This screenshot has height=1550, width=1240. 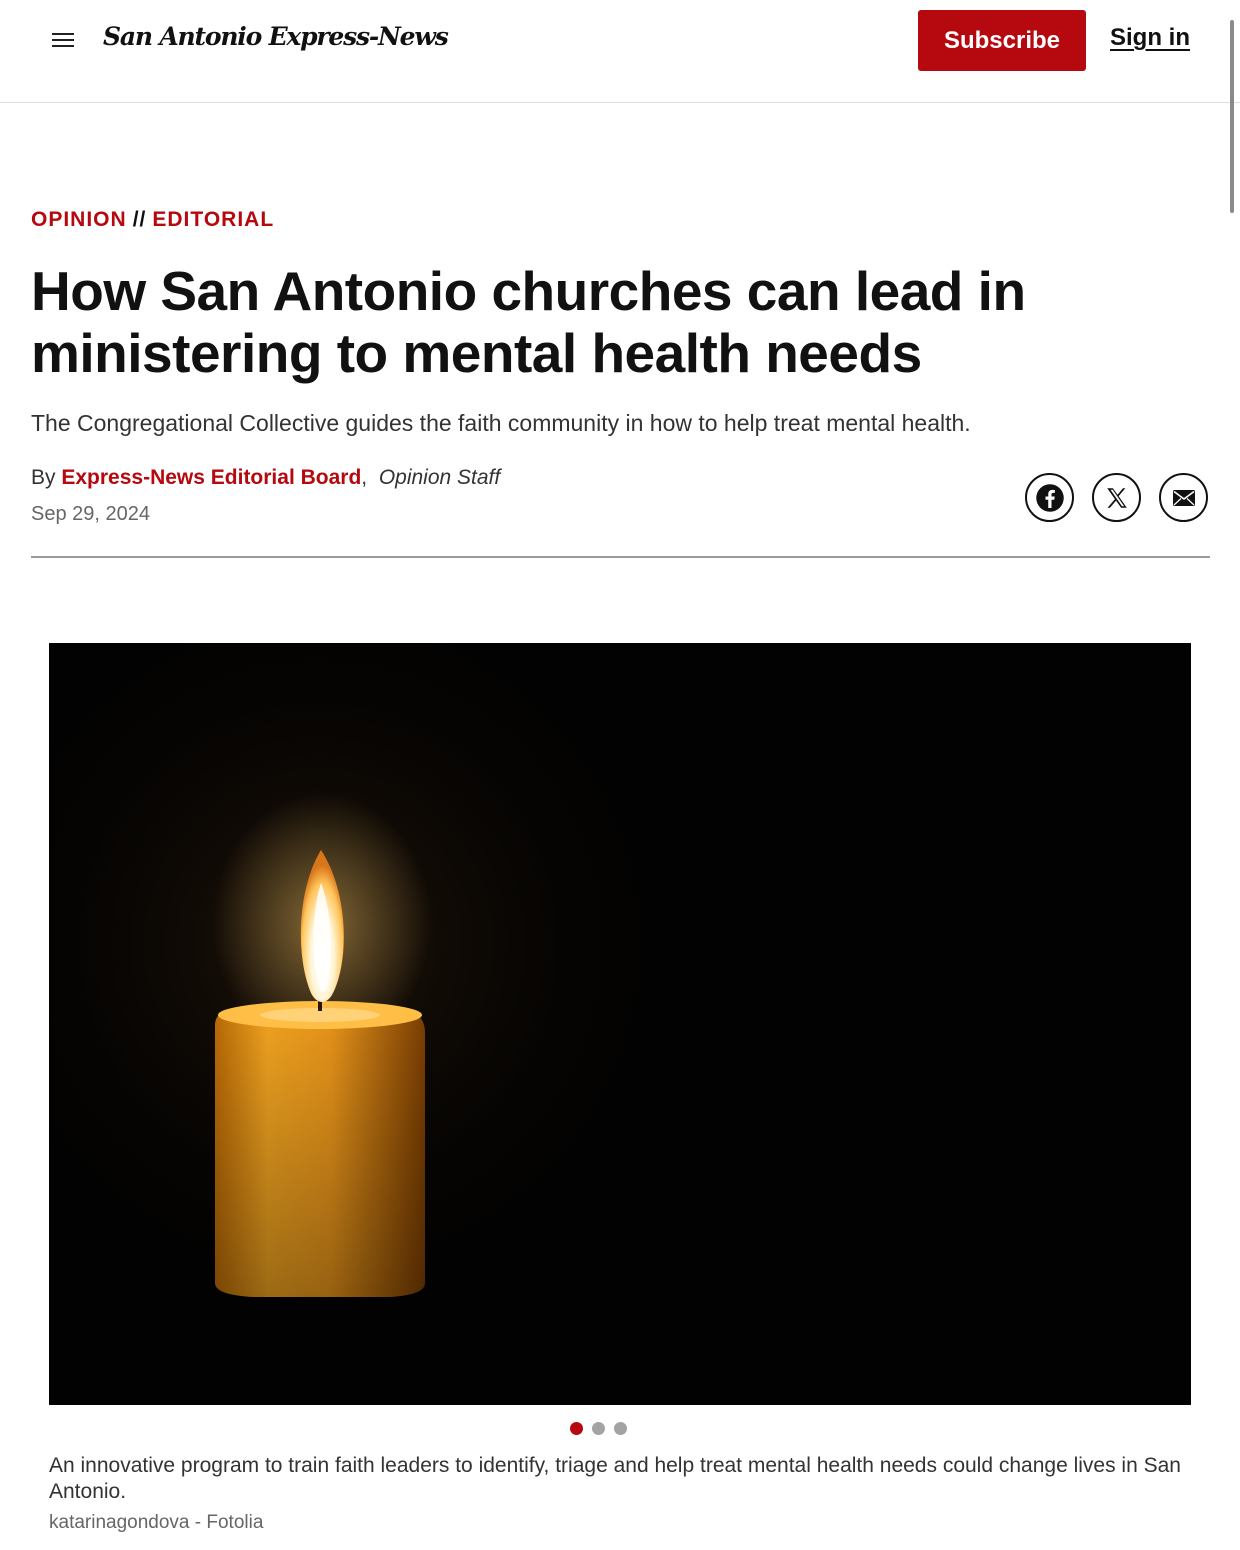 I want to click on section-kicker: OPINION//EDITORIAL, so click(x=152, y=220).